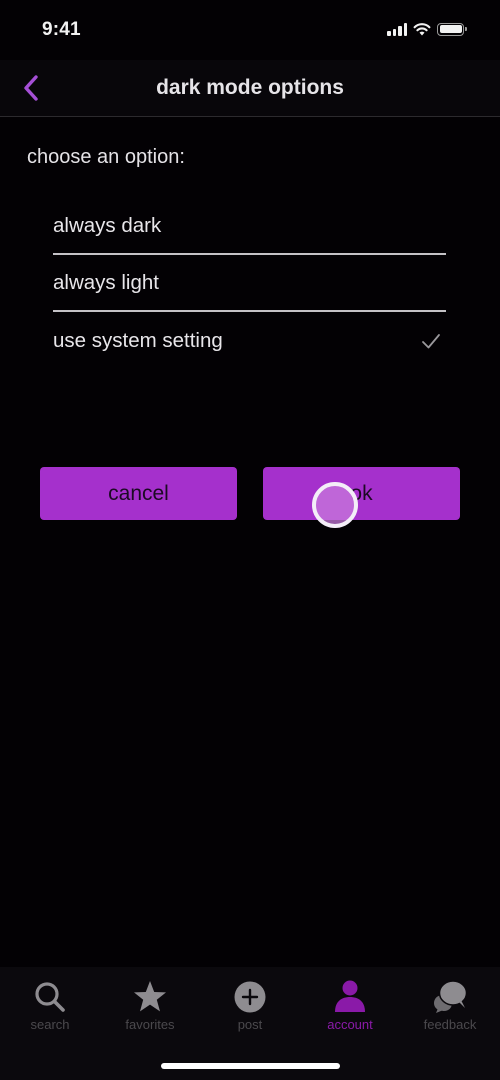 The height and width of the screenshot is (1080, 500). What do you see at coordinates (250, 1024) in the screenshot?
I see `tab-label: post` at bounding box center [250, 1024].